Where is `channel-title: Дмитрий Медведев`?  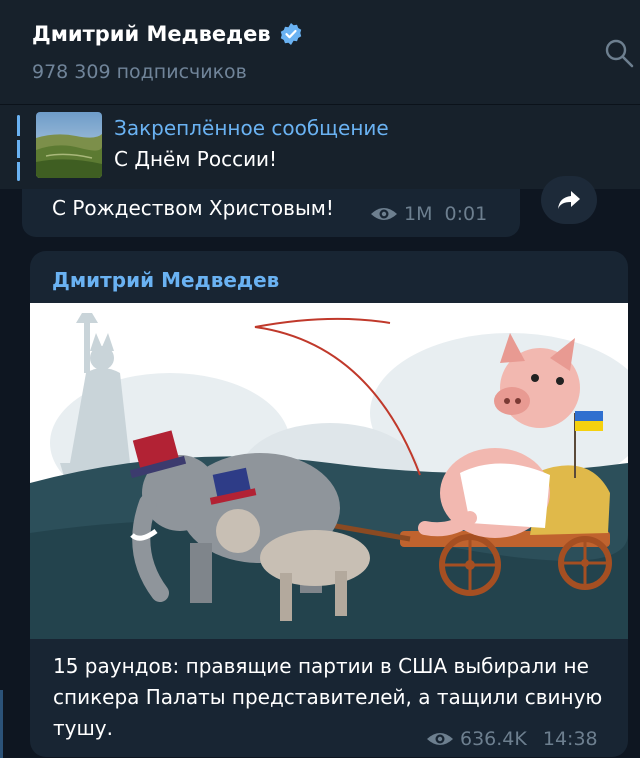 channel-title: Дмитрий Медведев is located at coordinates (167, 34).